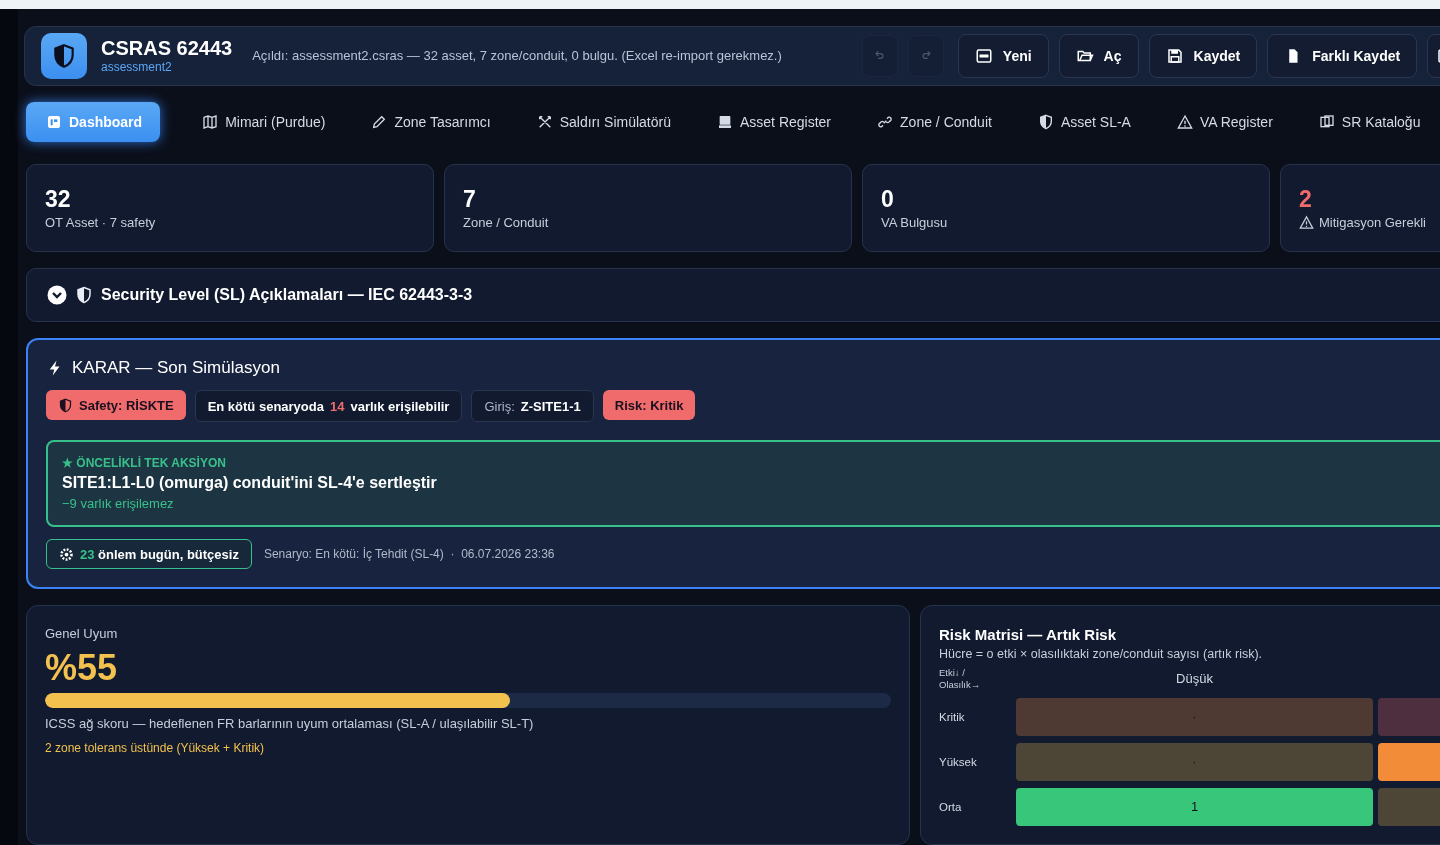 The image size is (1440, 845). What do you see at coordinates (290, 723) in the screenshot?
I see `description-text: ICSS ağ skoru — hedeflenen FR barlarının uyum ortalaması (SL-A / ulaşılabilir SL-T)` at bounding box center [290, 723].